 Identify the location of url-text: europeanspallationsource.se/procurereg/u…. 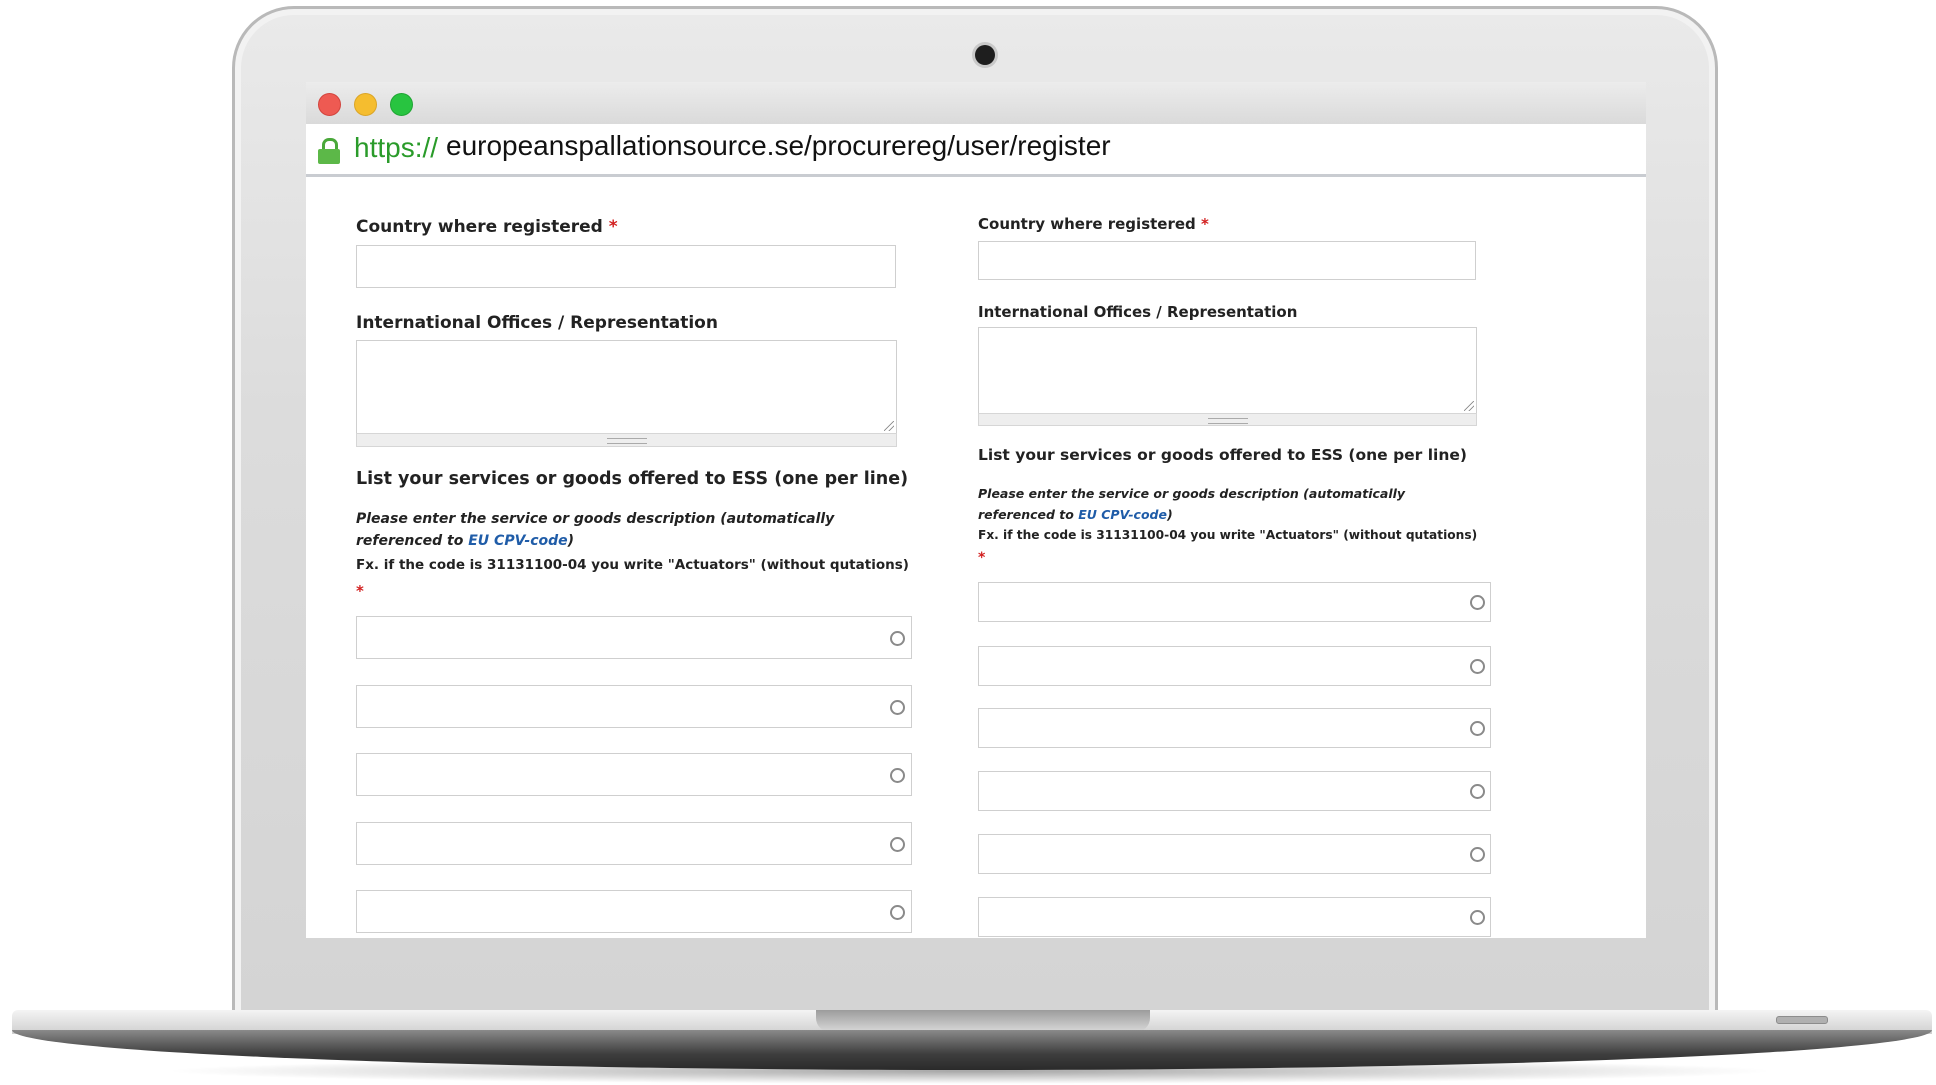
(778, 145).